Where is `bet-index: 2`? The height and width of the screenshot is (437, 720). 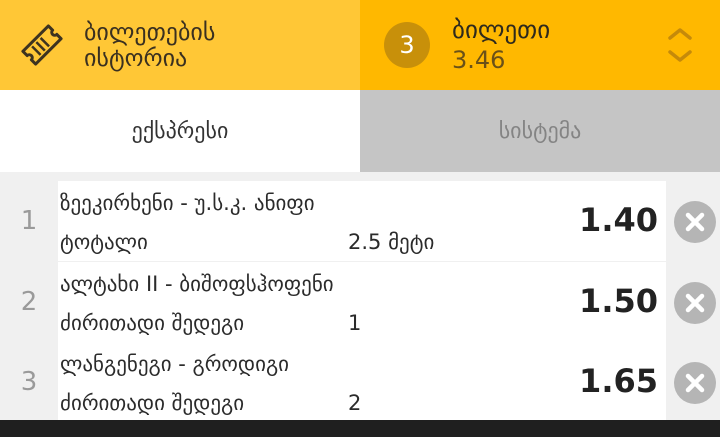
bet-index: 2 is located at coordinates (29, 302).